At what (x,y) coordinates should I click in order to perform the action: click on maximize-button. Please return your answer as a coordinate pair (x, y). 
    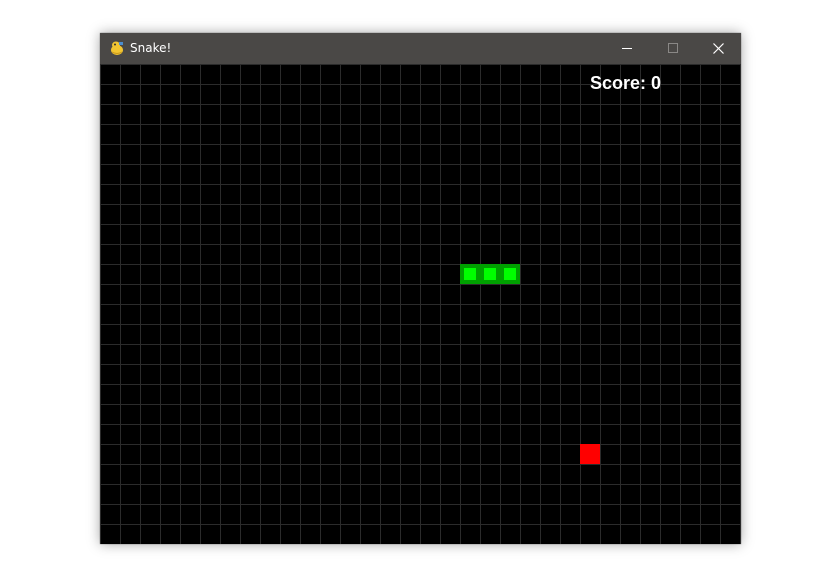
    Looking at the image, I should click on (673, 48).